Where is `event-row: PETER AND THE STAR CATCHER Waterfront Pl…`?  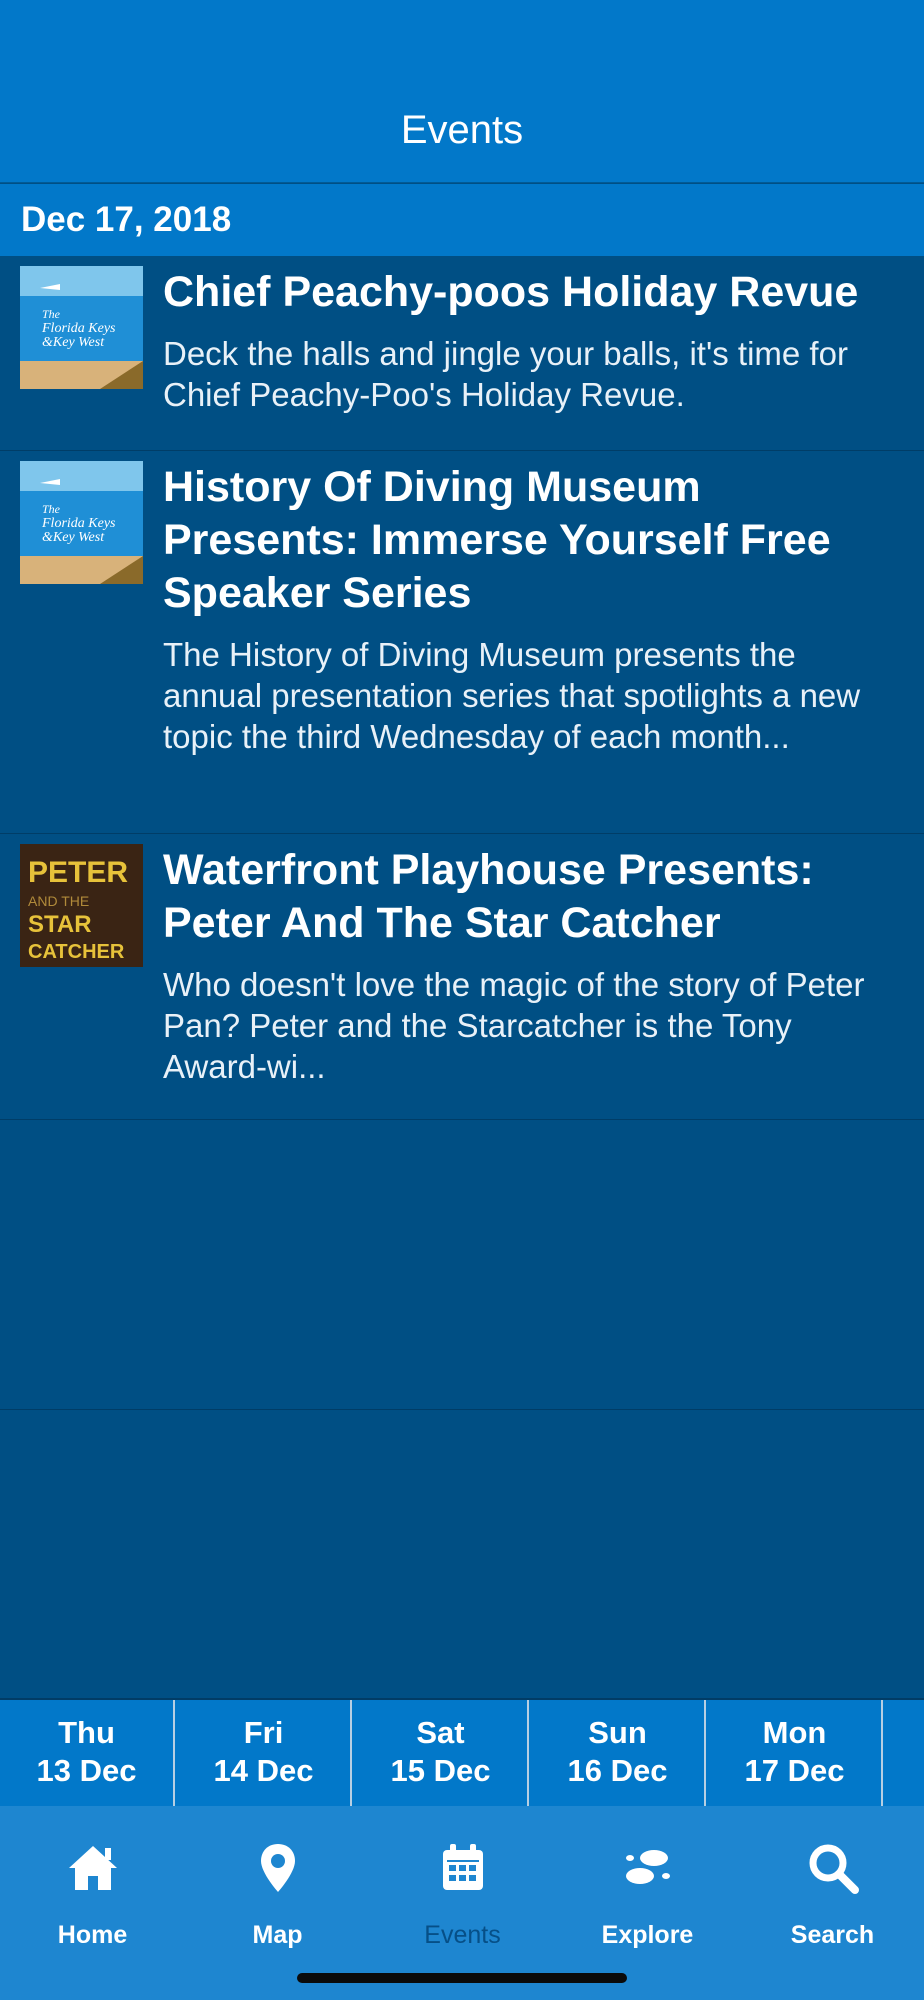 event-row: PETER AND THE STAR CATCHER Waterfront Pl… is located at coordinates (462, 977).